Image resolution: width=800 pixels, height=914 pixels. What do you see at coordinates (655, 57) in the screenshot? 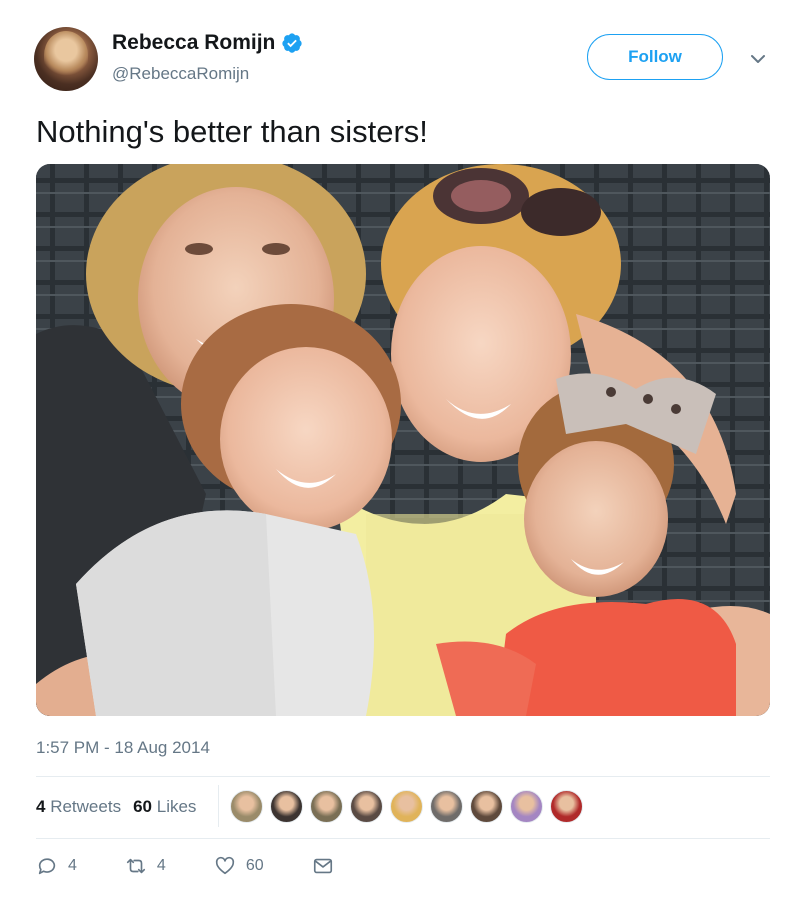
I see `follow-button: Follow` at bounding box center [655, 57].